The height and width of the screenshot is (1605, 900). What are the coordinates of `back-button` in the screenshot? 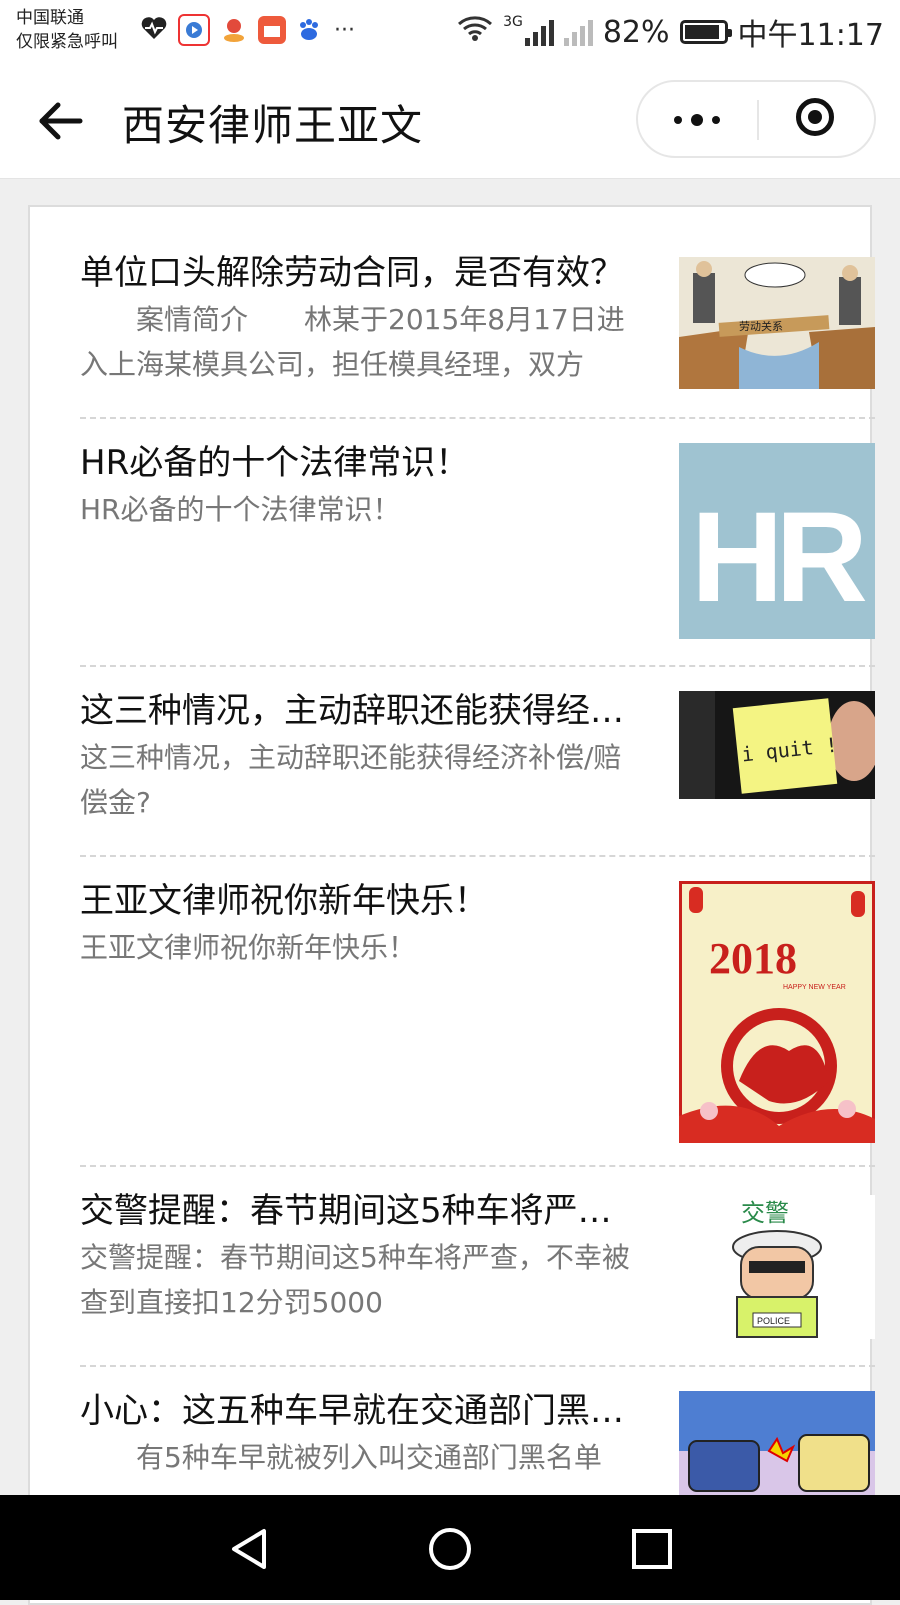 It's located at (61, 121).